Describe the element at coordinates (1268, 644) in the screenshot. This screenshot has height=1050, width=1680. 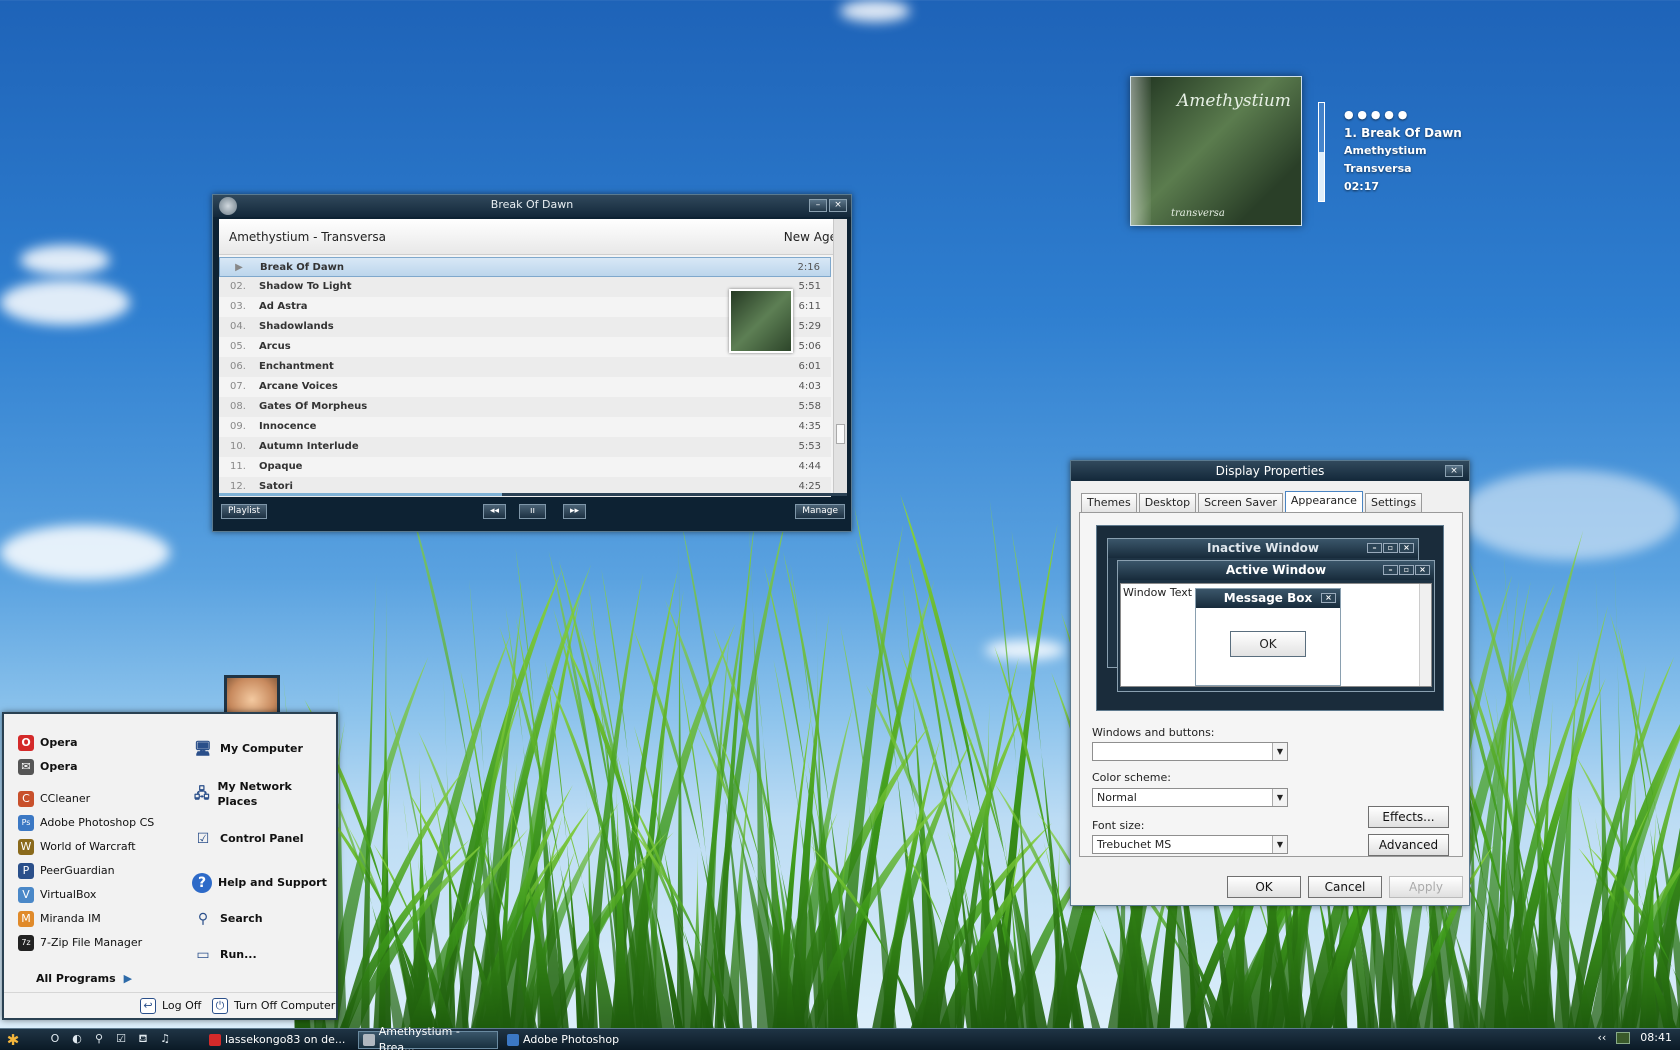
I see `preview-ok-button: OK` at that location.